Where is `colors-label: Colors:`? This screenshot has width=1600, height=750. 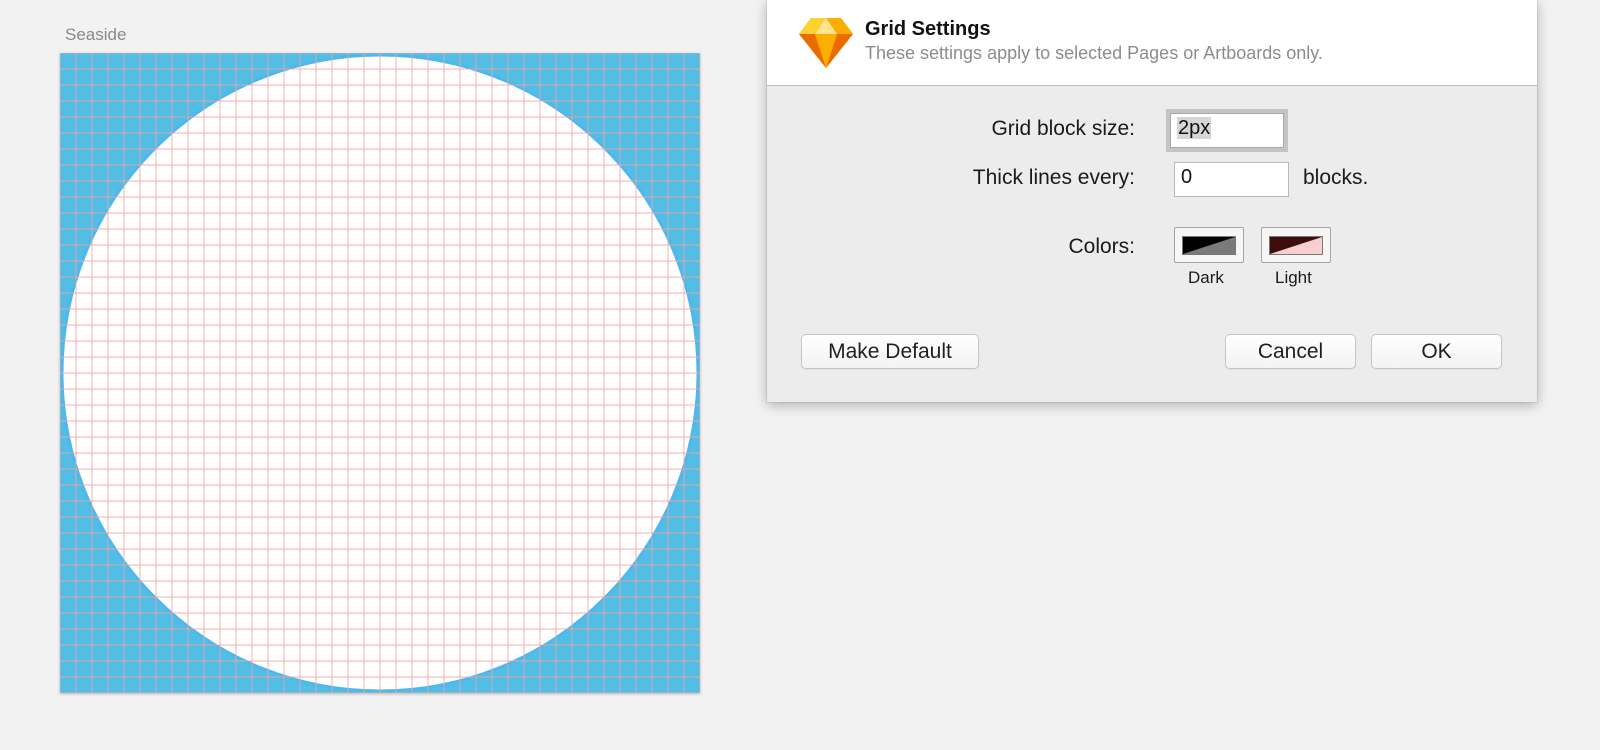 colors-label: Colors: is located at coordinates (1101, 246).